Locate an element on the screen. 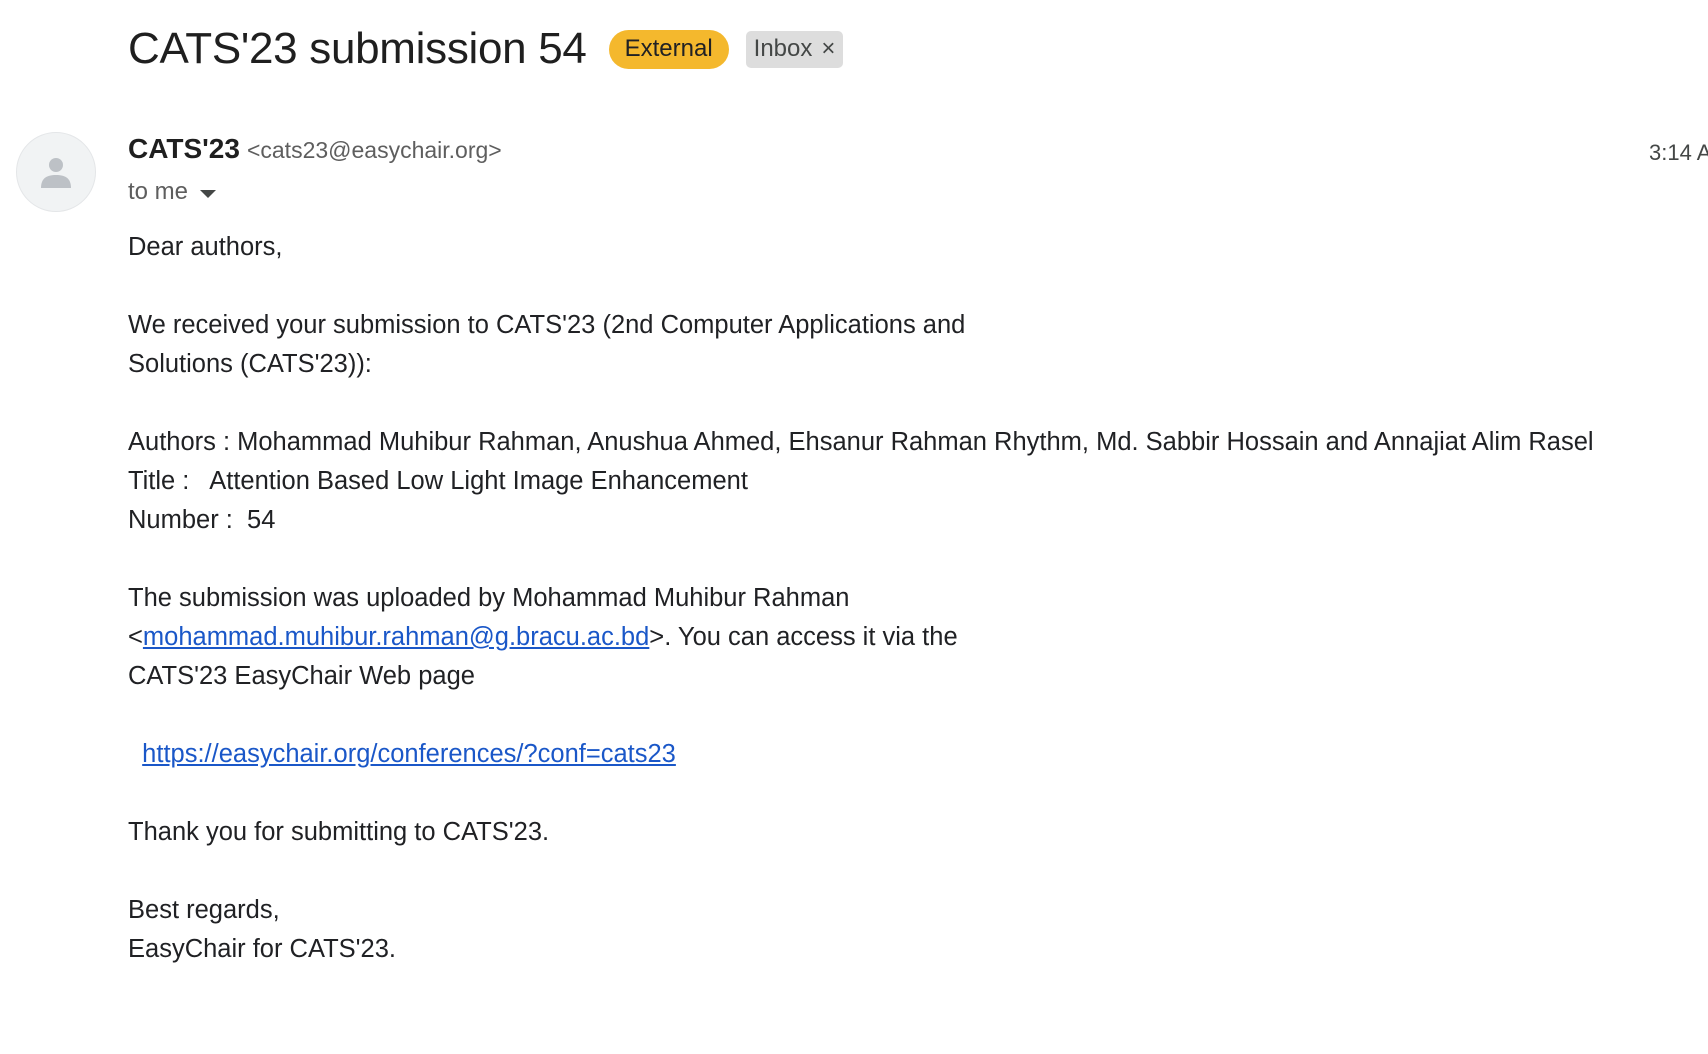 The height and width of the screenshot is (1054, 1708). subject-row: CATS'23 submission 54 External Inbox × is located at coordinates (486, 49).